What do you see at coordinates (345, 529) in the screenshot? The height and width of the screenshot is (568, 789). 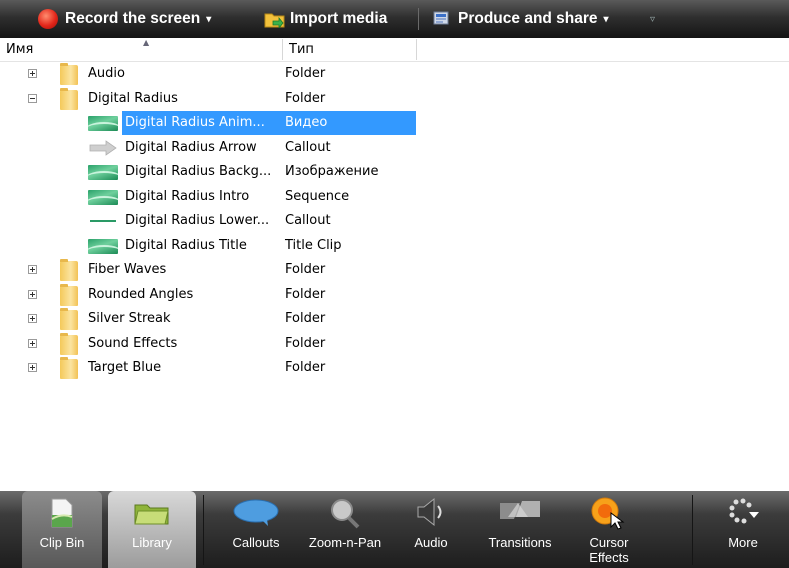 I see `tab-zoom-n-pan: Zoom-n-Pan` at bounding box center [345, 529].